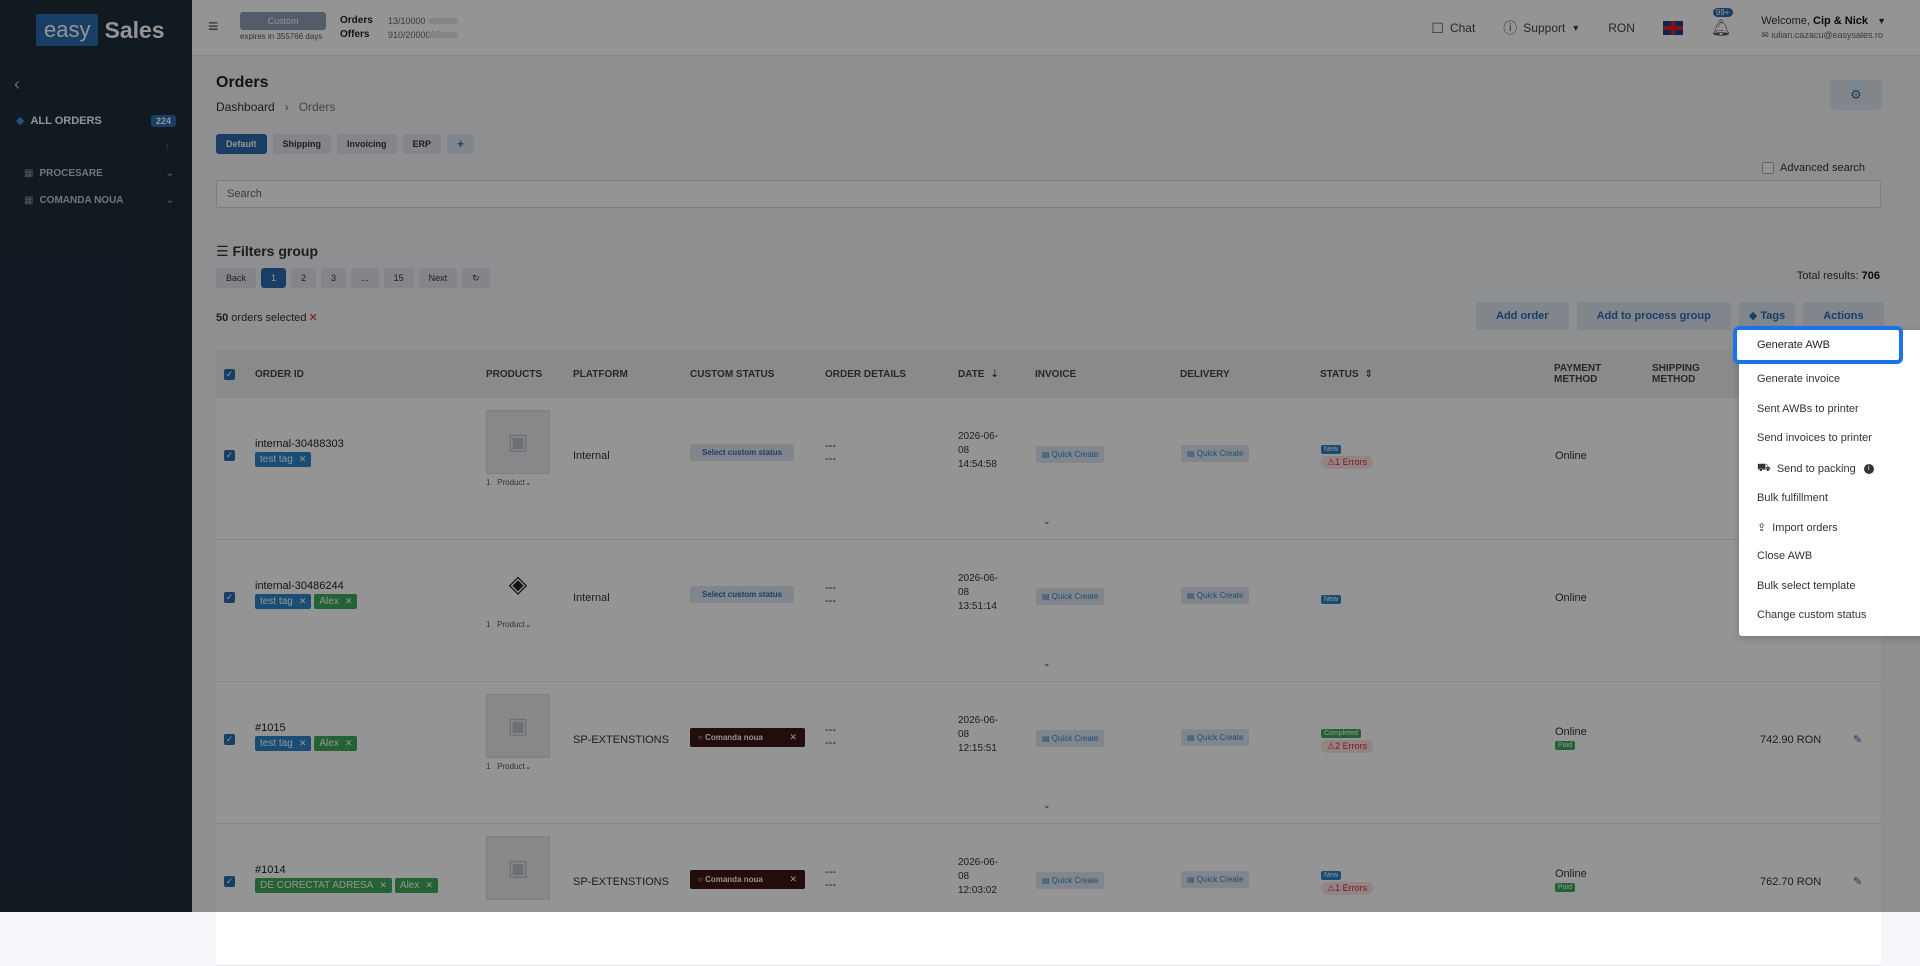 The width and height of the screenshot is (1920, 966). I want to click on menu-item-bulk-select-template: Bulk select template, so click(1806, 586).